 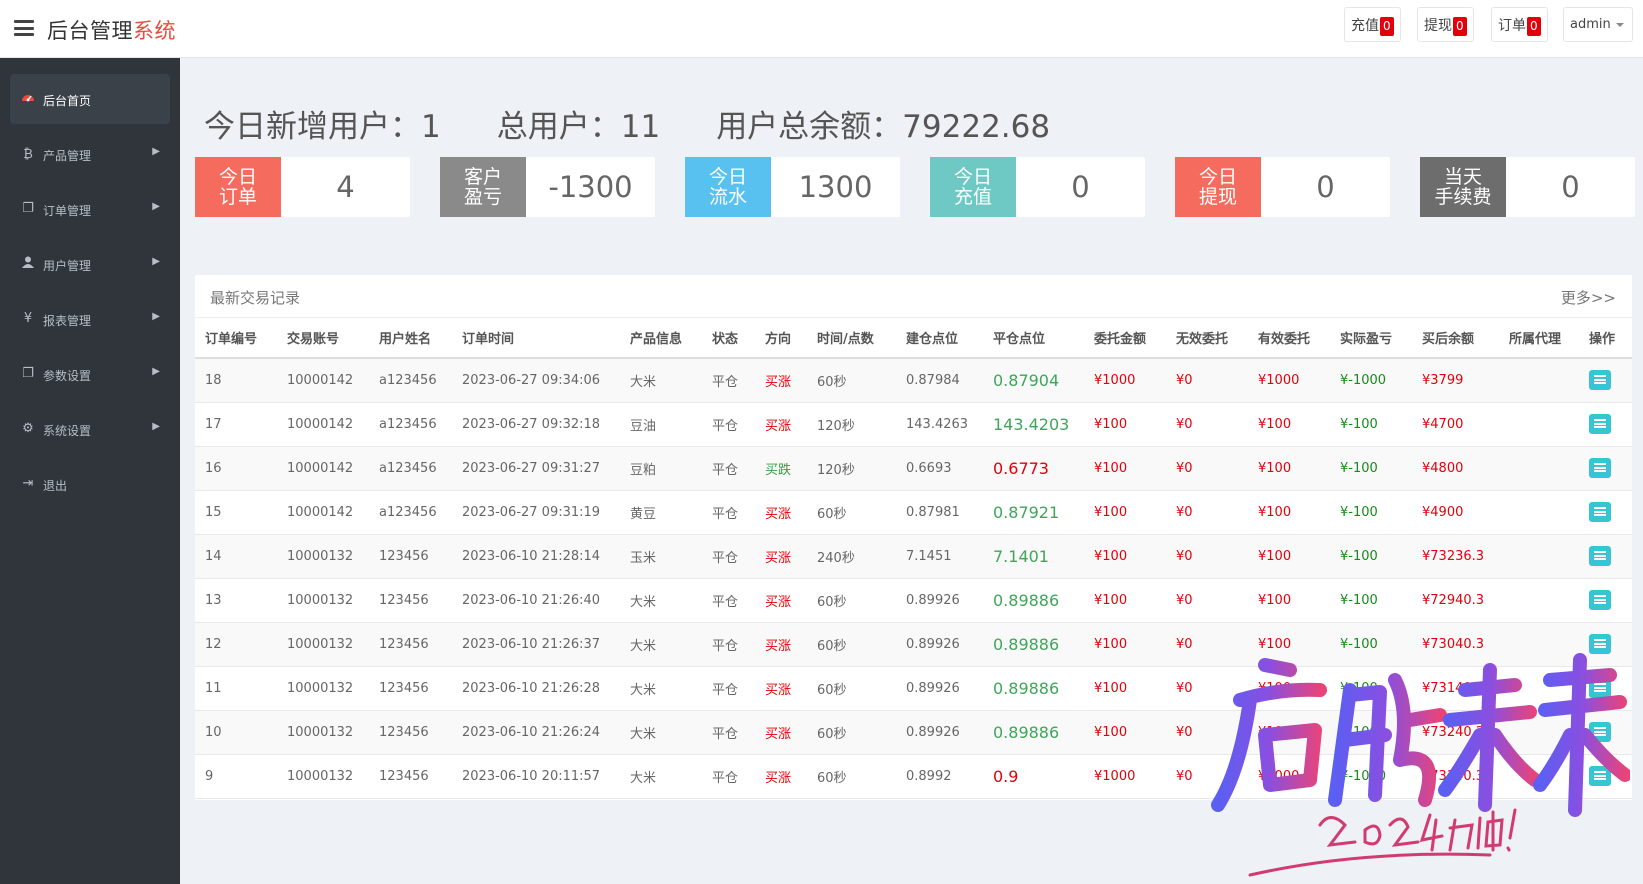 What do you see at coordinates (1037, 187) in the screenshot?
I see `stat-card-today-recharge: 今日 充值 0` at bounding box center [1037, 187].